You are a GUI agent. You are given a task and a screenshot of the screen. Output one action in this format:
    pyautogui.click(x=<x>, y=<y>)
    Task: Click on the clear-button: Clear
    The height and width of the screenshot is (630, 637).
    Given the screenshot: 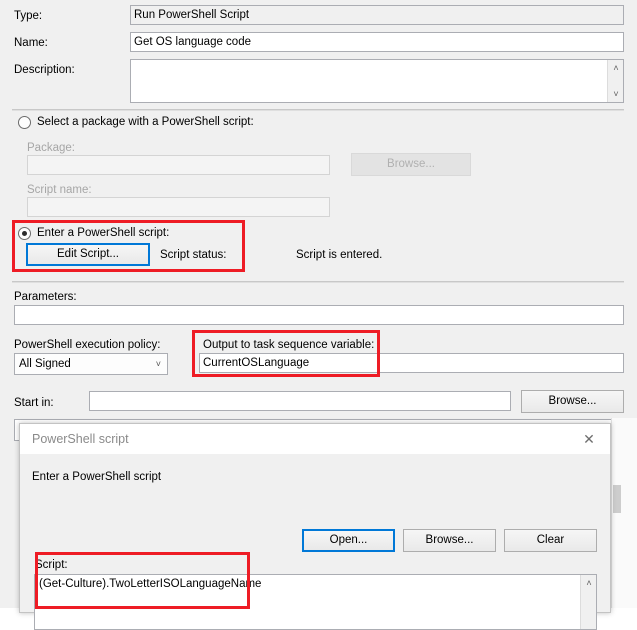 What is the action you would take?
    pyautogui.click(x=550, y=540)
    